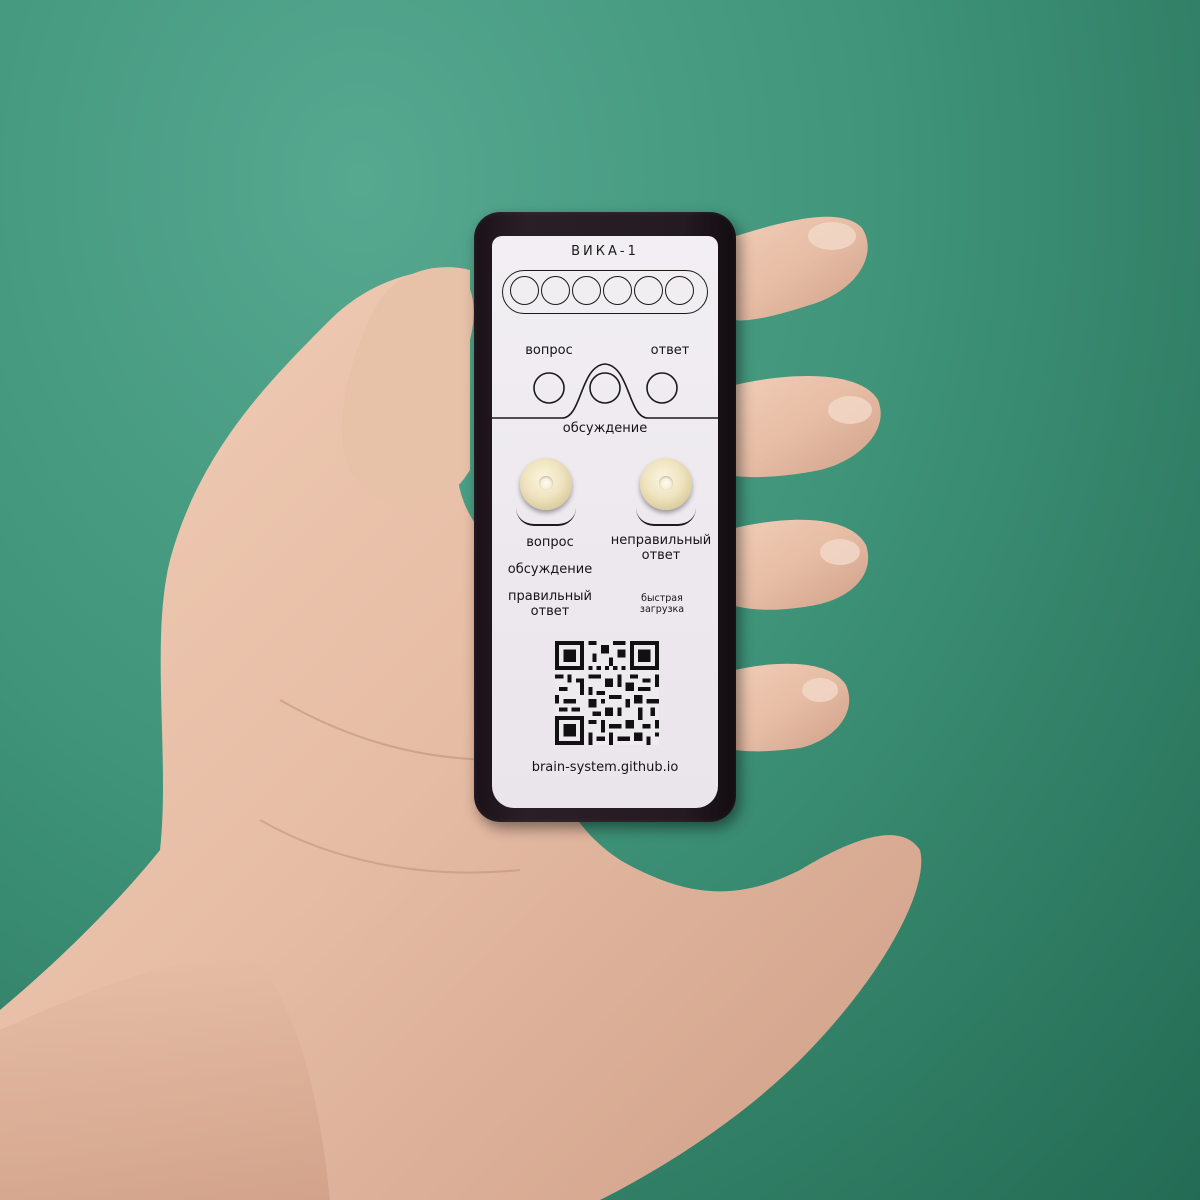  What do you see at coordinates (549, 604) in the screenshot?
I see `left-button-label-correct-answer: правильный ответ` at bounding box center [549, 604].